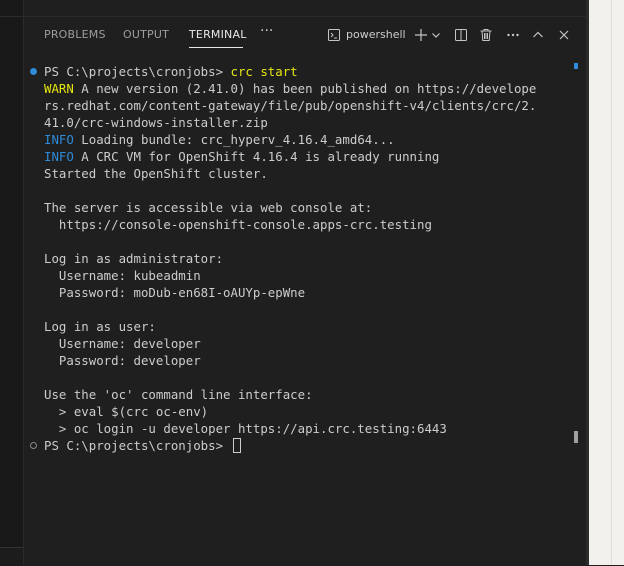 This screenshot has width=624, height=566. Describe the element at coordinates (305, 35) in the screenshot. I see `panel-header: PROBLEMS OUTPUT TERMINAL ··· powershell` at that location.